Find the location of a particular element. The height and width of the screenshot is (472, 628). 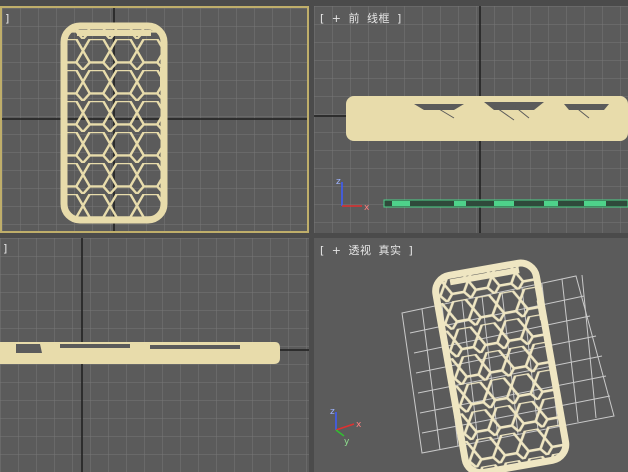

selection-strip is located at coordinates (505, 203).